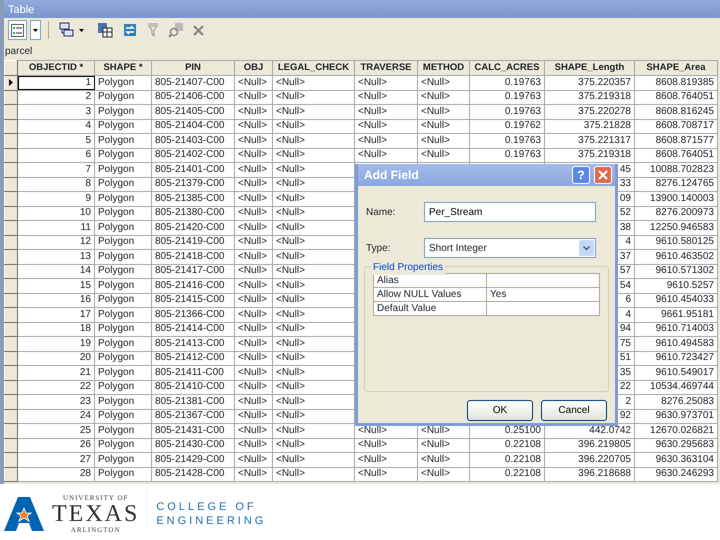 The image size is (720, 540). What do you see at coordinates (253, 68) in the screenshot?
I see `column-header: OBJ` at bounding box center [253, 68].